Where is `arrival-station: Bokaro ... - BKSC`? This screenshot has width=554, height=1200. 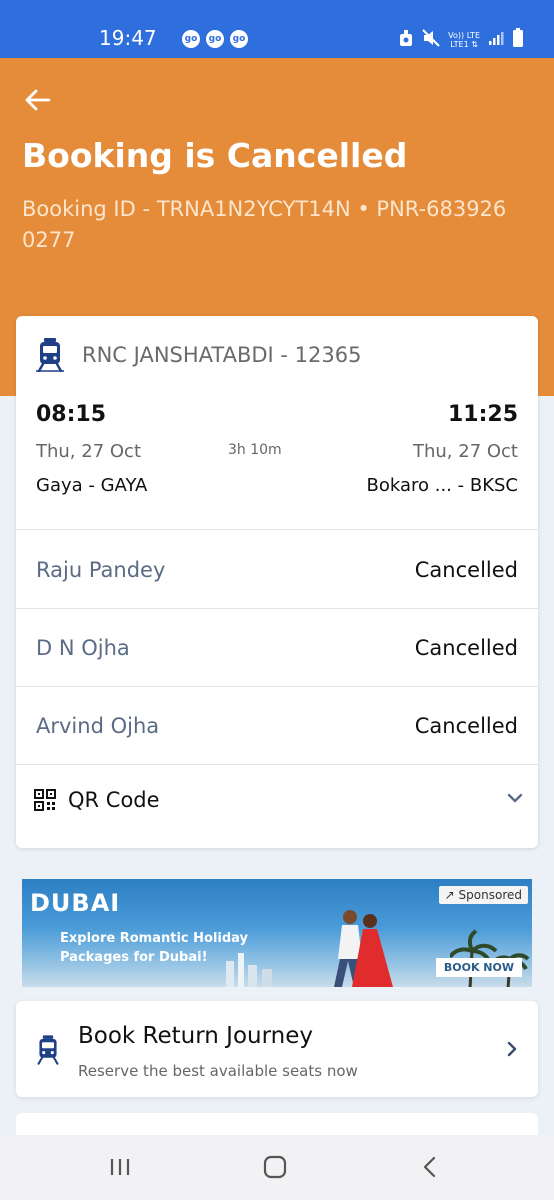 arrival-station: Bokaro ... - BKSC is located at coordinates (442, 485).